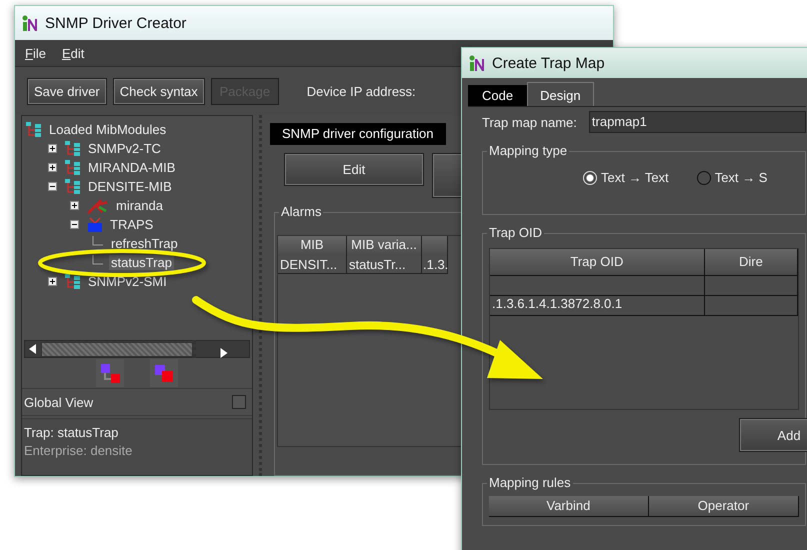 Image resolution: width=807 pixels, height=550 pixels. Describe the element at coordinates (354, 169) in the screenshot. I see `edit-button: Edit` at that location.